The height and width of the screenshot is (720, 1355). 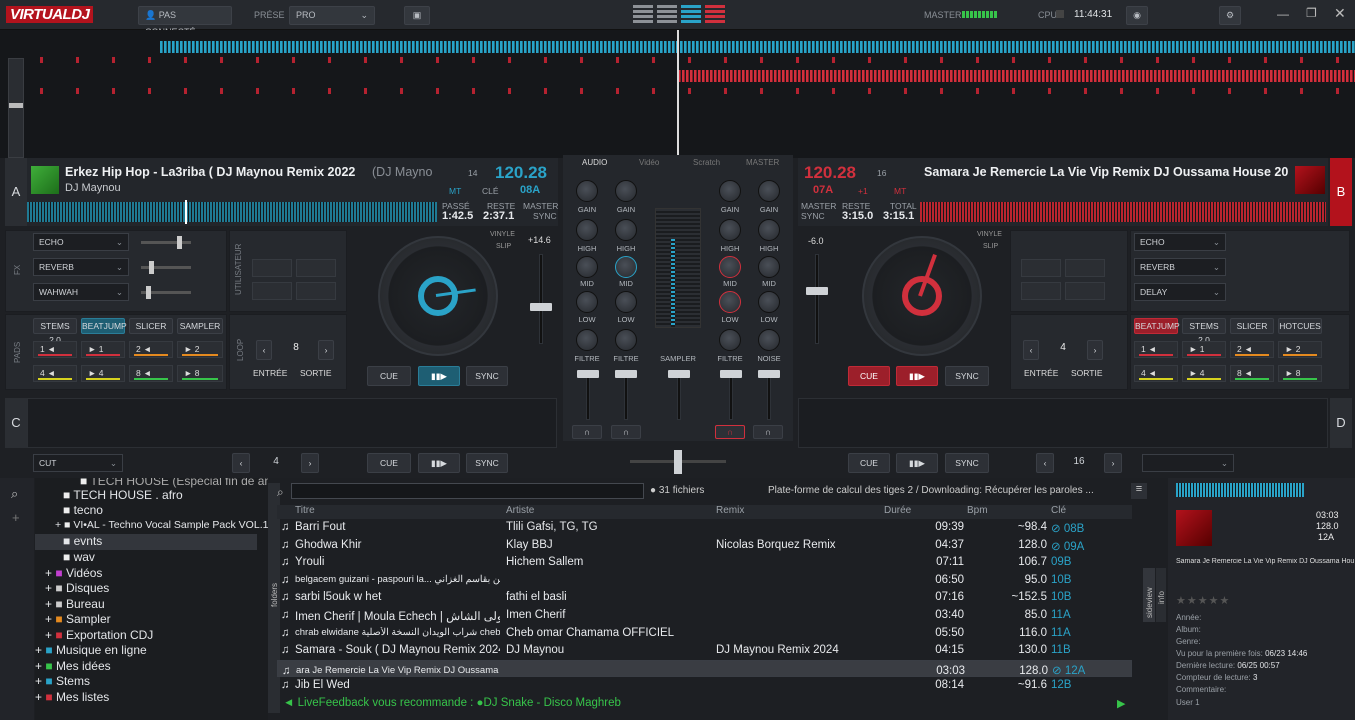 What do you see at coordinates (730, 267) in the screenshot?
I see `mid-knob-b1` at bounding box center [730, 267].